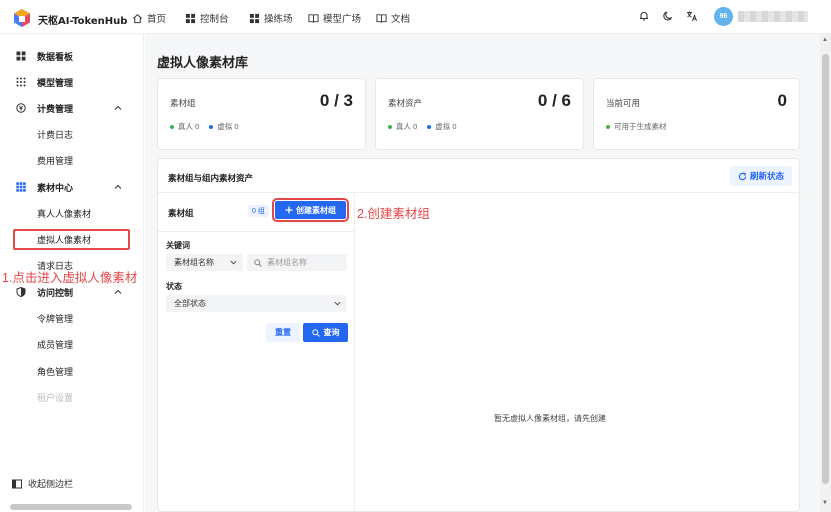 The image size is (831, 512). What do you see at coordinates (773, 16) in the screenshot?
I see `user-name-redacted` at bounding box center [773, 16].